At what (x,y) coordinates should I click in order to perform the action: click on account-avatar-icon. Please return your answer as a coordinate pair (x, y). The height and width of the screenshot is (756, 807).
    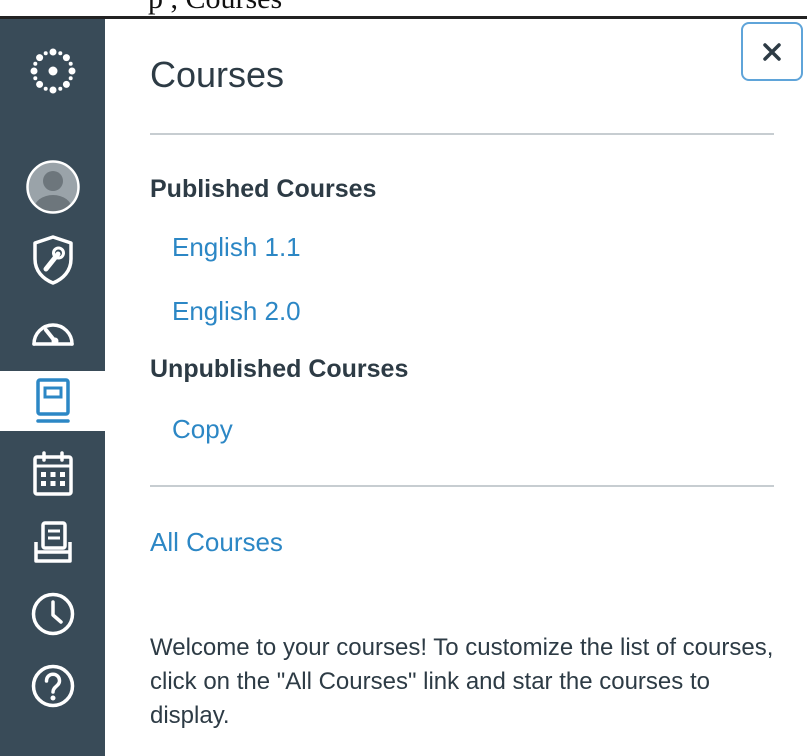
    Looking at the image, I should click on (52, 187).